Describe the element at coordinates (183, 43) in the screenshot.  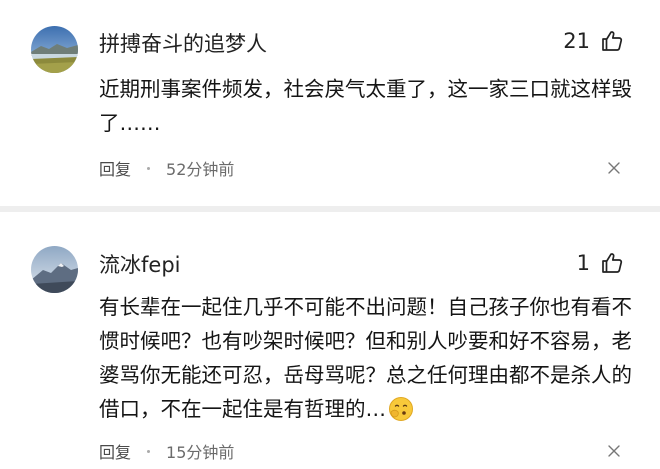
I see `comment-username: 拼搏奋斗的追梦人` at that location.